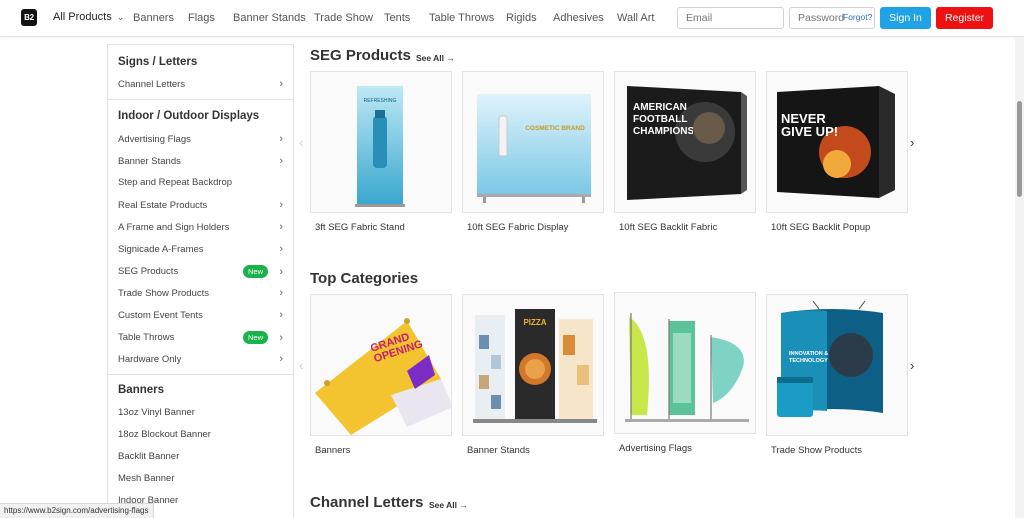  Describe the element at coordinates (146, 478) in the screenshot. I see `sidebar-item-label: Mesh Banner` at that location.